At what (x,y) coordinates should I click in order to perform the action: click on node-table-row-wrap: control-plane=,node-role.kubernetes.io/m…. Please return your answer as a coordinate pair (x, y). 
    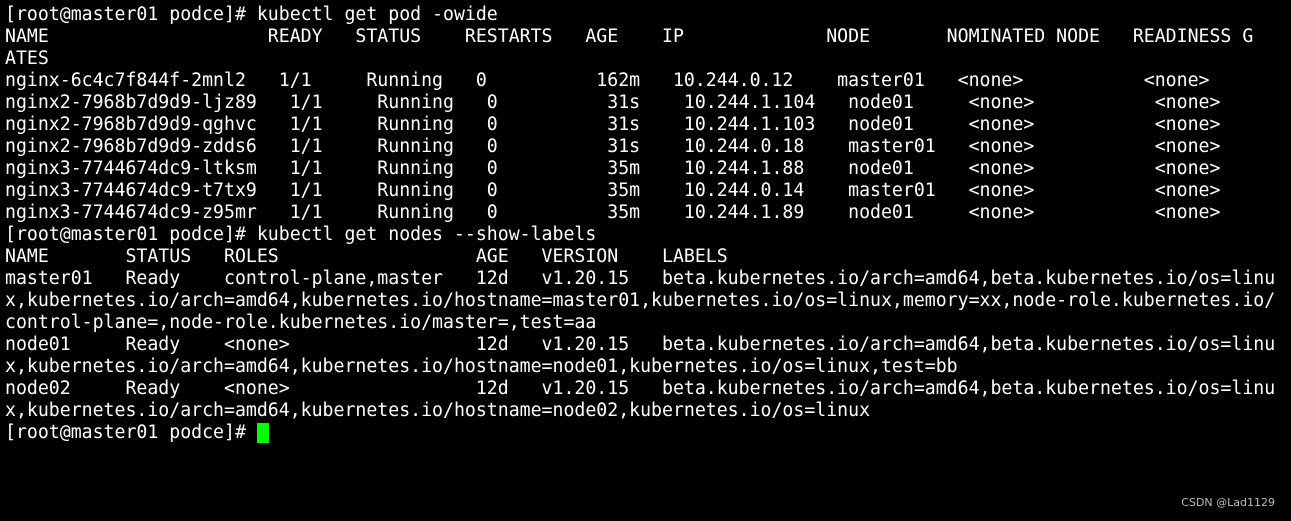
    Looking at the image, I should click on (301, 322).